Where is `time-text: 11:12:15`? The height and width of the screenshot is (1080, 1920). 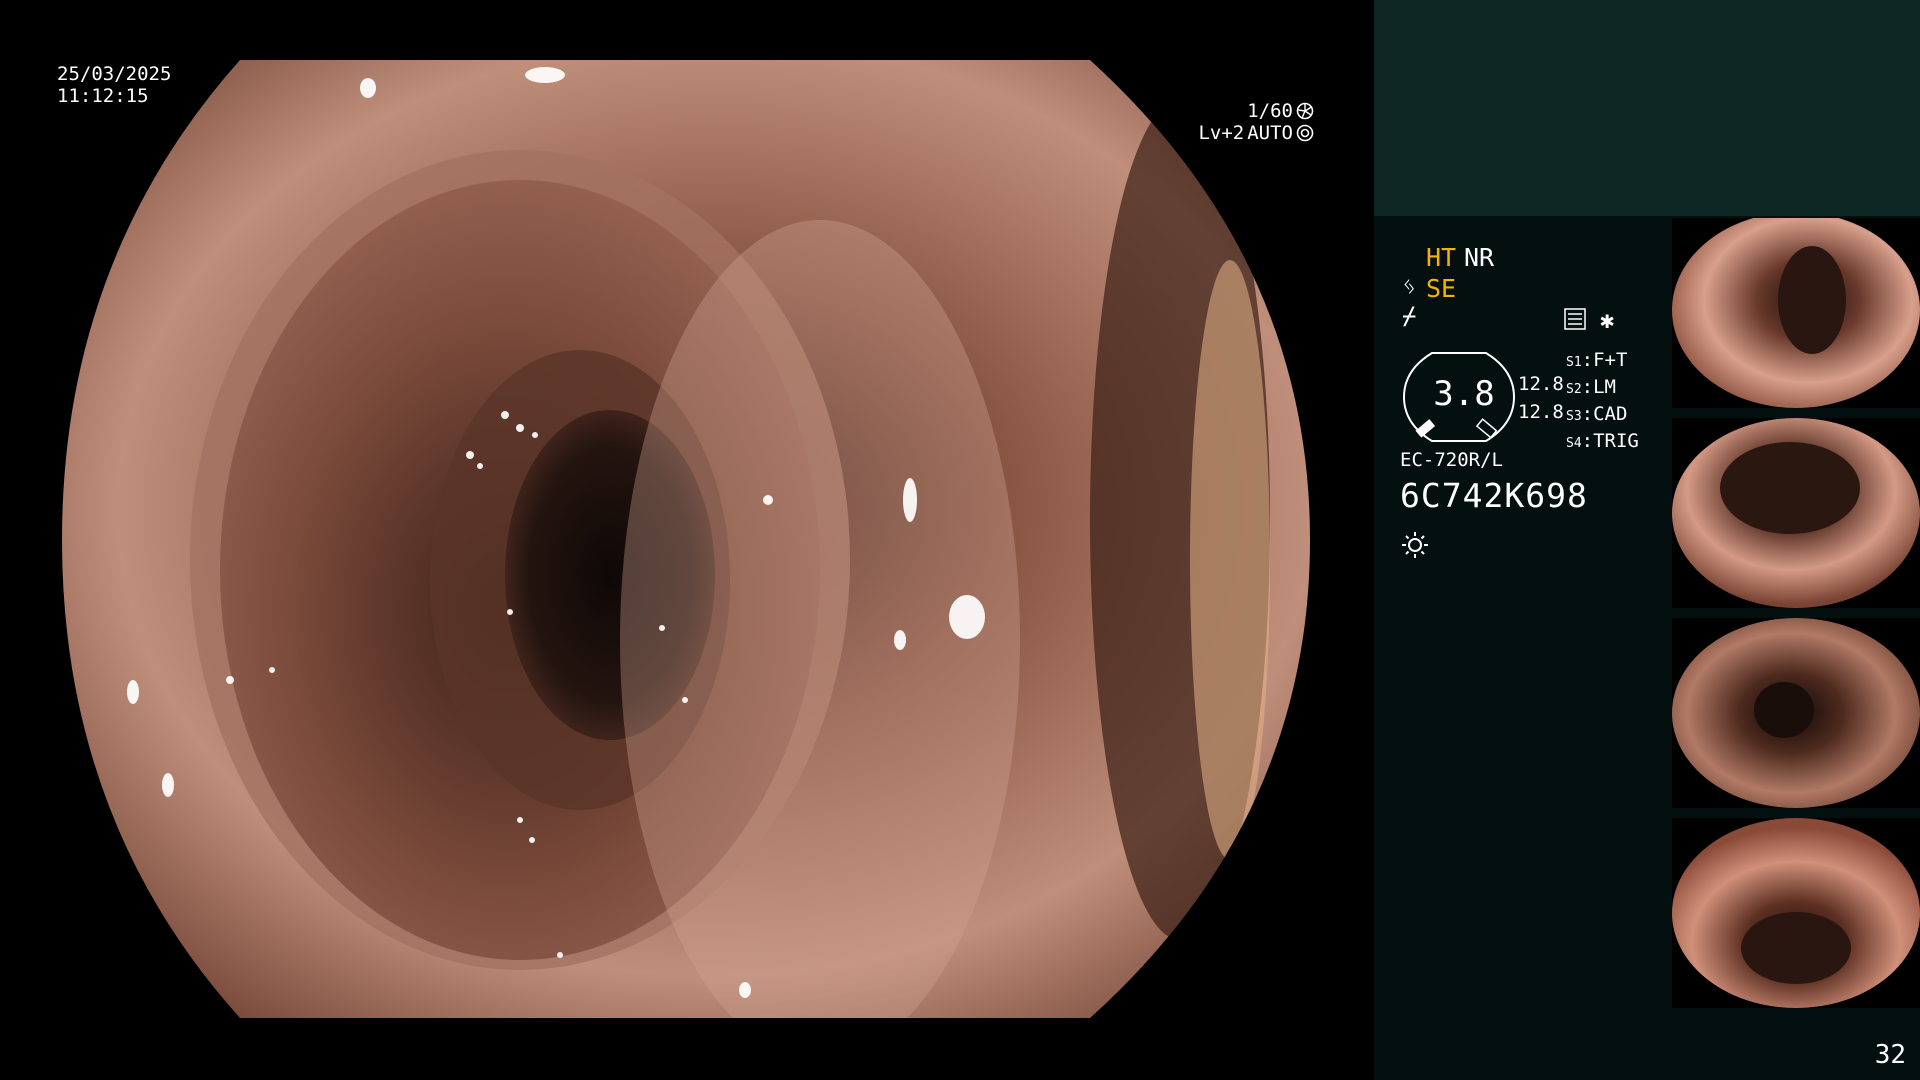
time-text: 11:12:15 is located at coordinates (103, 96).